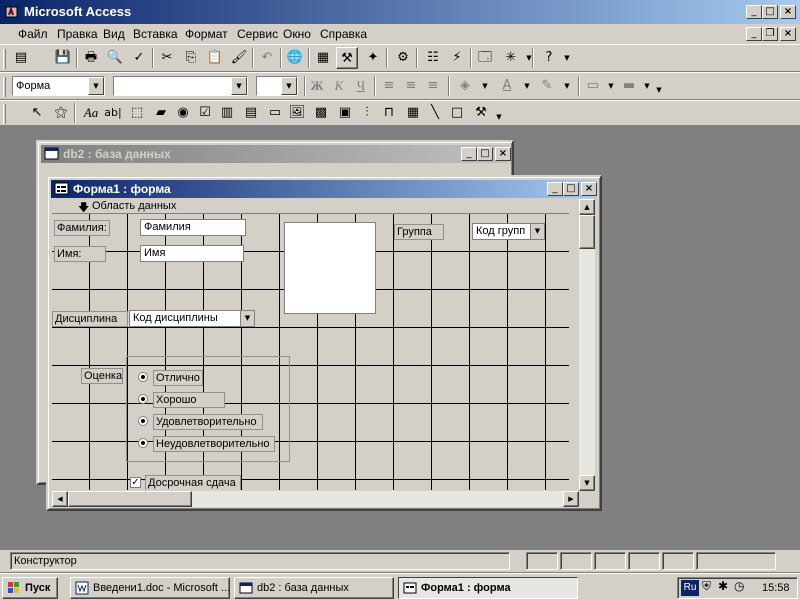 This screenshot has height=600, width=800. Describe the element at coordinates (706, 586) in the screenshot. I see `tray-app-icon: ⛨` at that location.